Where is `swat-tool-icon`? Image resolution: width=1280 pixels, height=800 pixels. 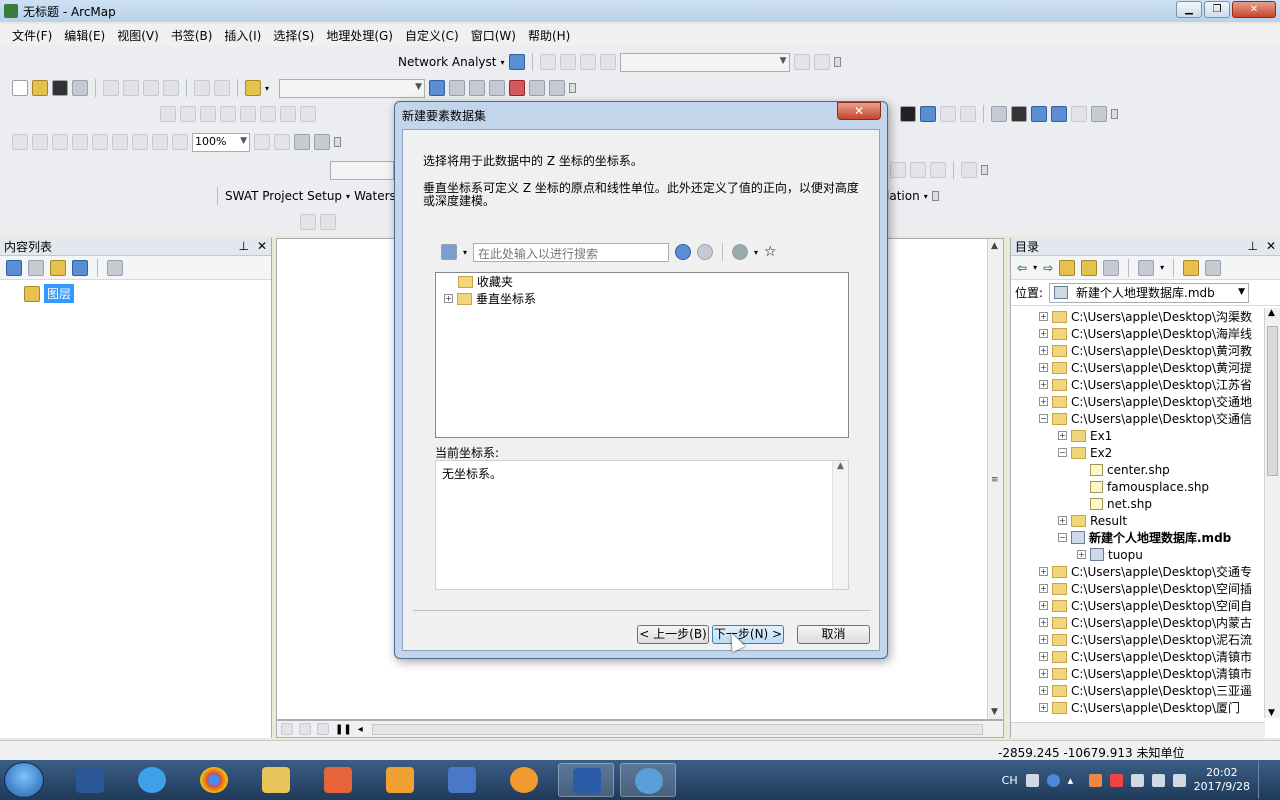 swat-tool-icon is located at coordinates (308, 222).